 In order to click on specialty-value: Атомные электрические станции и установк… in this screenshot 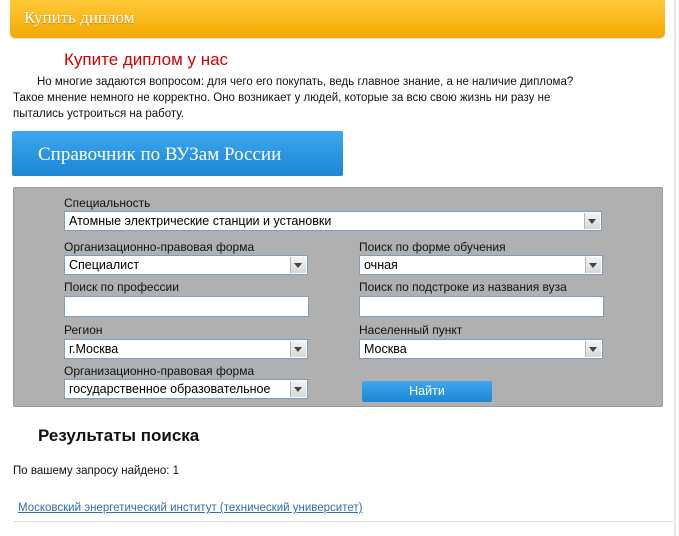, I will do `click(200, 221)`.